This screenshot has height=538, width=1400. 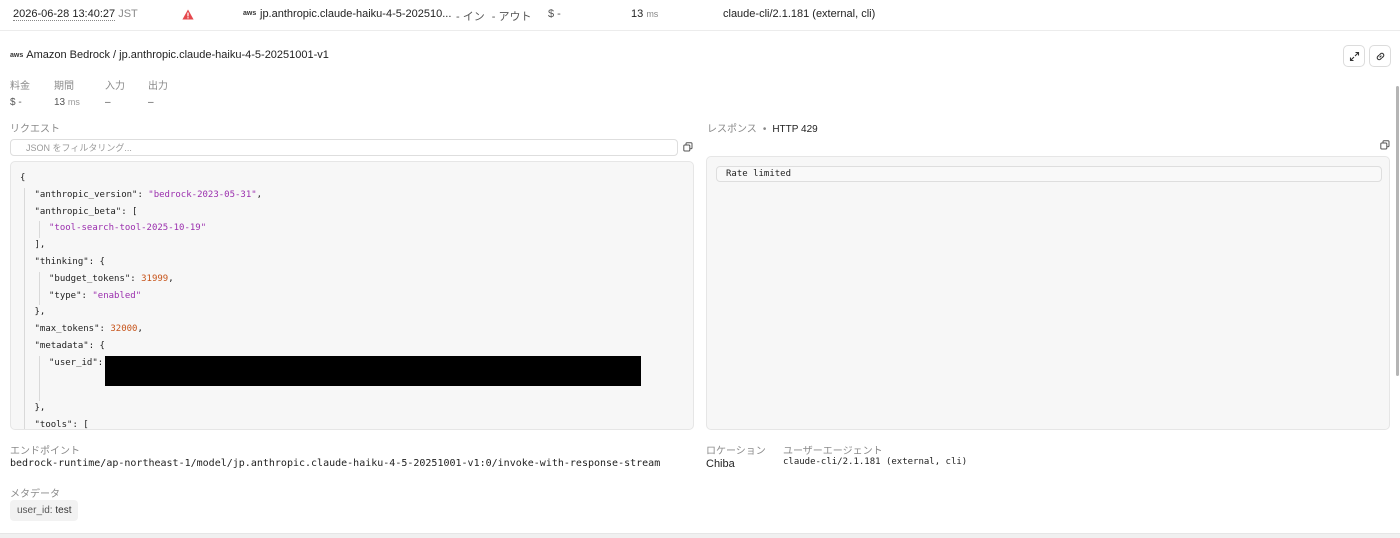 I want to click on stat-duration-unit: ms, so click(x=73, y=102).